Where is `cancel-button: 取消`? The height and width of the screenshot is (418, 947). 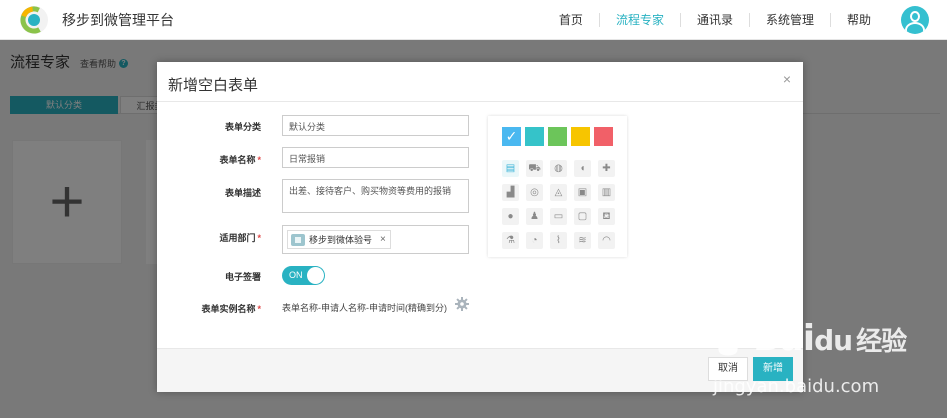
cancel-button: 取消 is located at coordinates (728, 369).